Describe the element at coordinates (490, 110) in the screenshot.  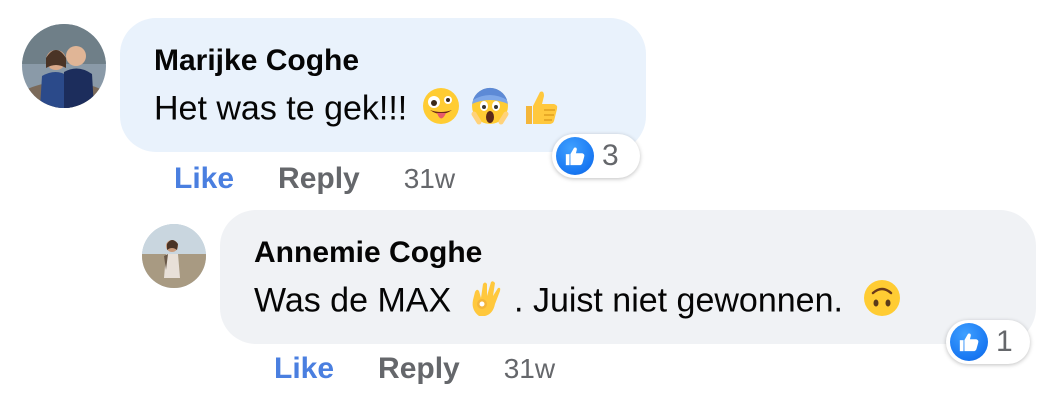
I see `screaming-face-icon` at that location.